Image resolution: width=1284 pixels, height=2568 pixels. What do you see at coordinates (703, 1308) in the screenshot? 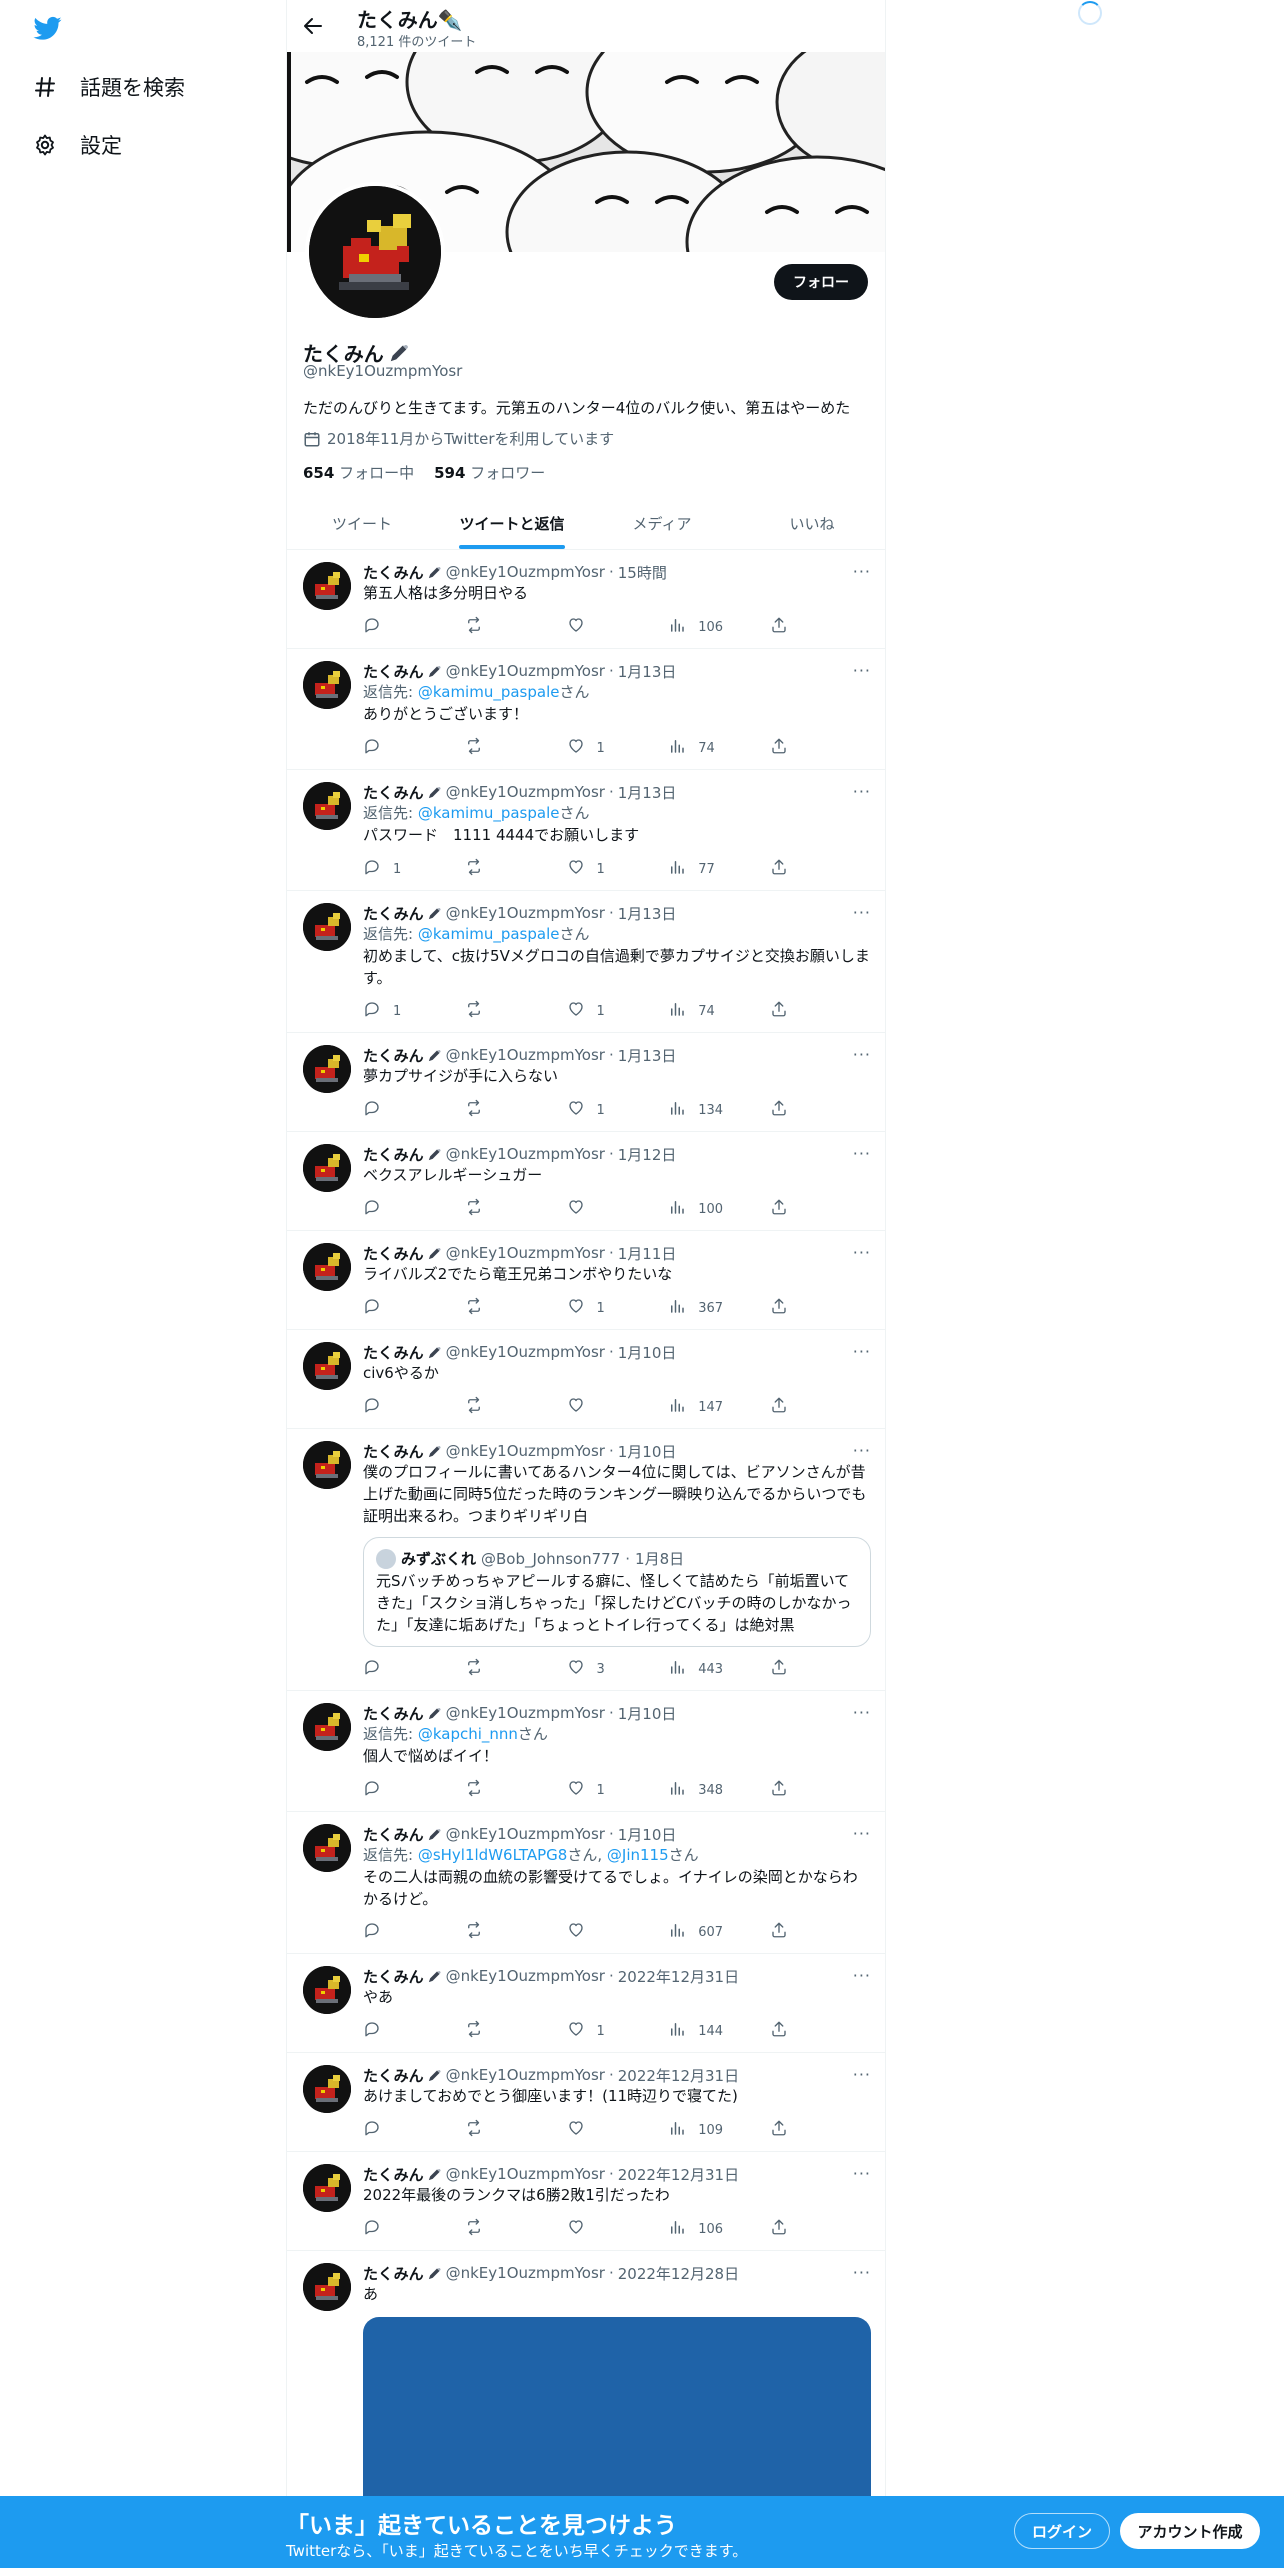
I see `views-button: 367` at bounding box center [703, 1308].